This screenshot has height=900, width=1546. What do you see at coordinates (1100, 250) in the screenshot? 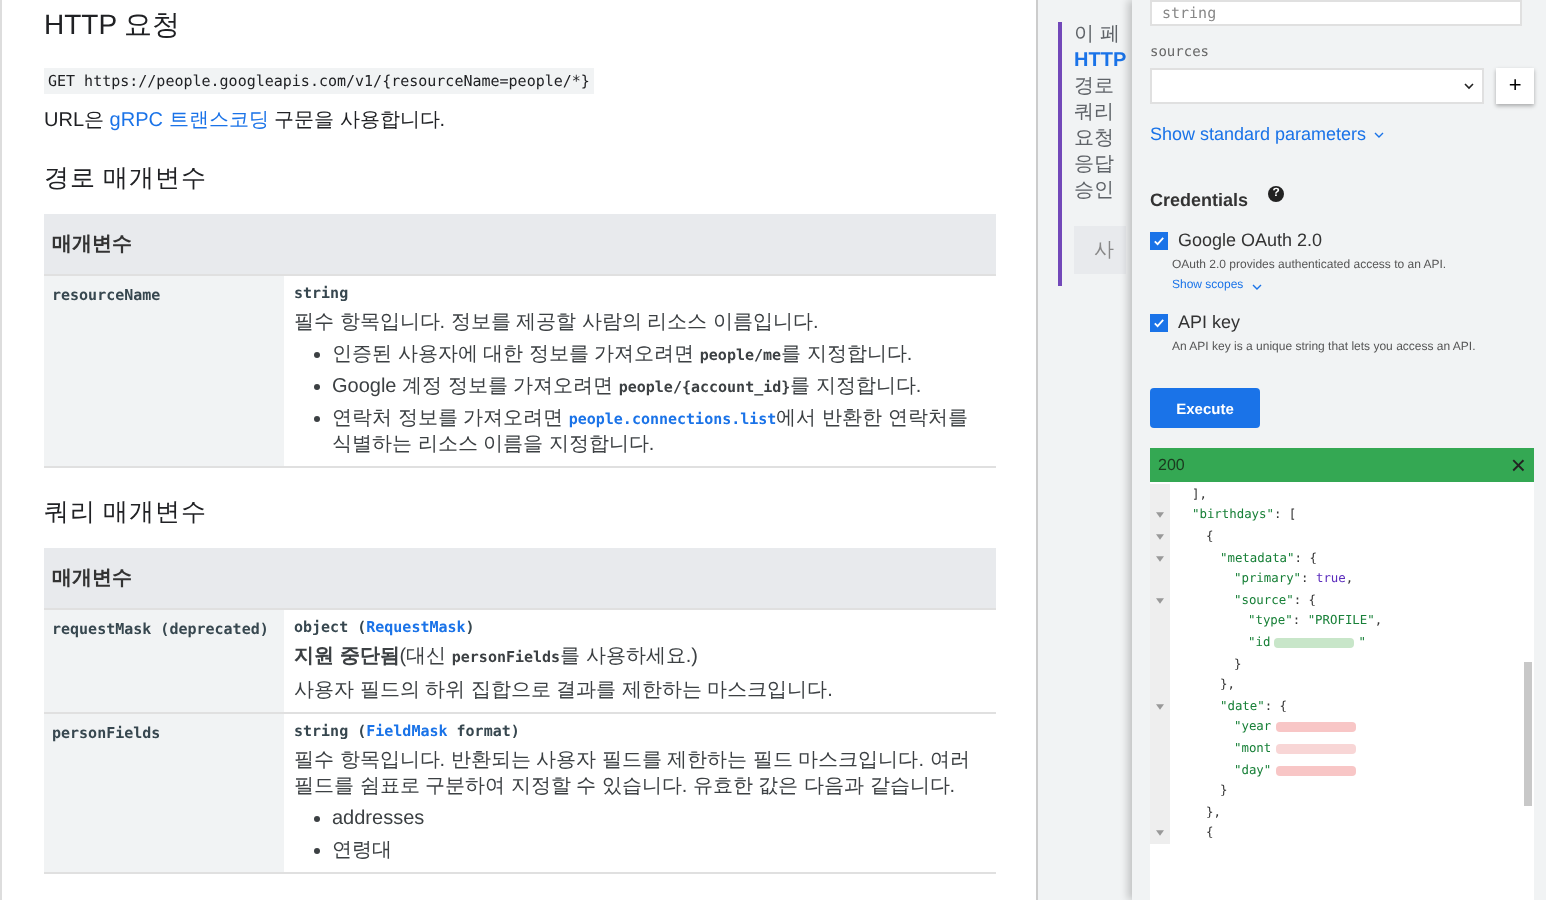
I see `toc-button: 사` at bounding box center [1100, 250].